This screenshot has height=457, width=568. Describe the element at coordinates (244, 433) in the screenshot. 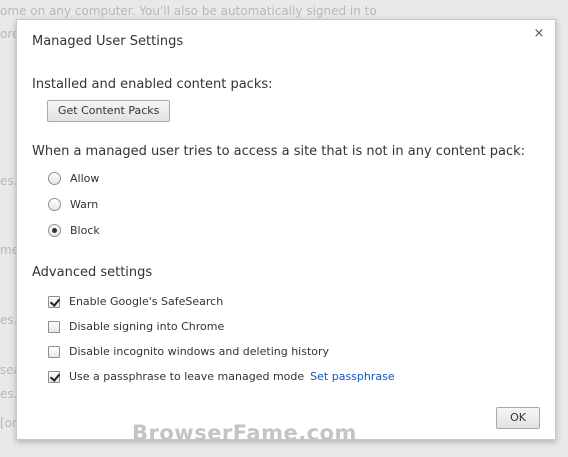

I see `watermark: BrowserFame.com` at that location.